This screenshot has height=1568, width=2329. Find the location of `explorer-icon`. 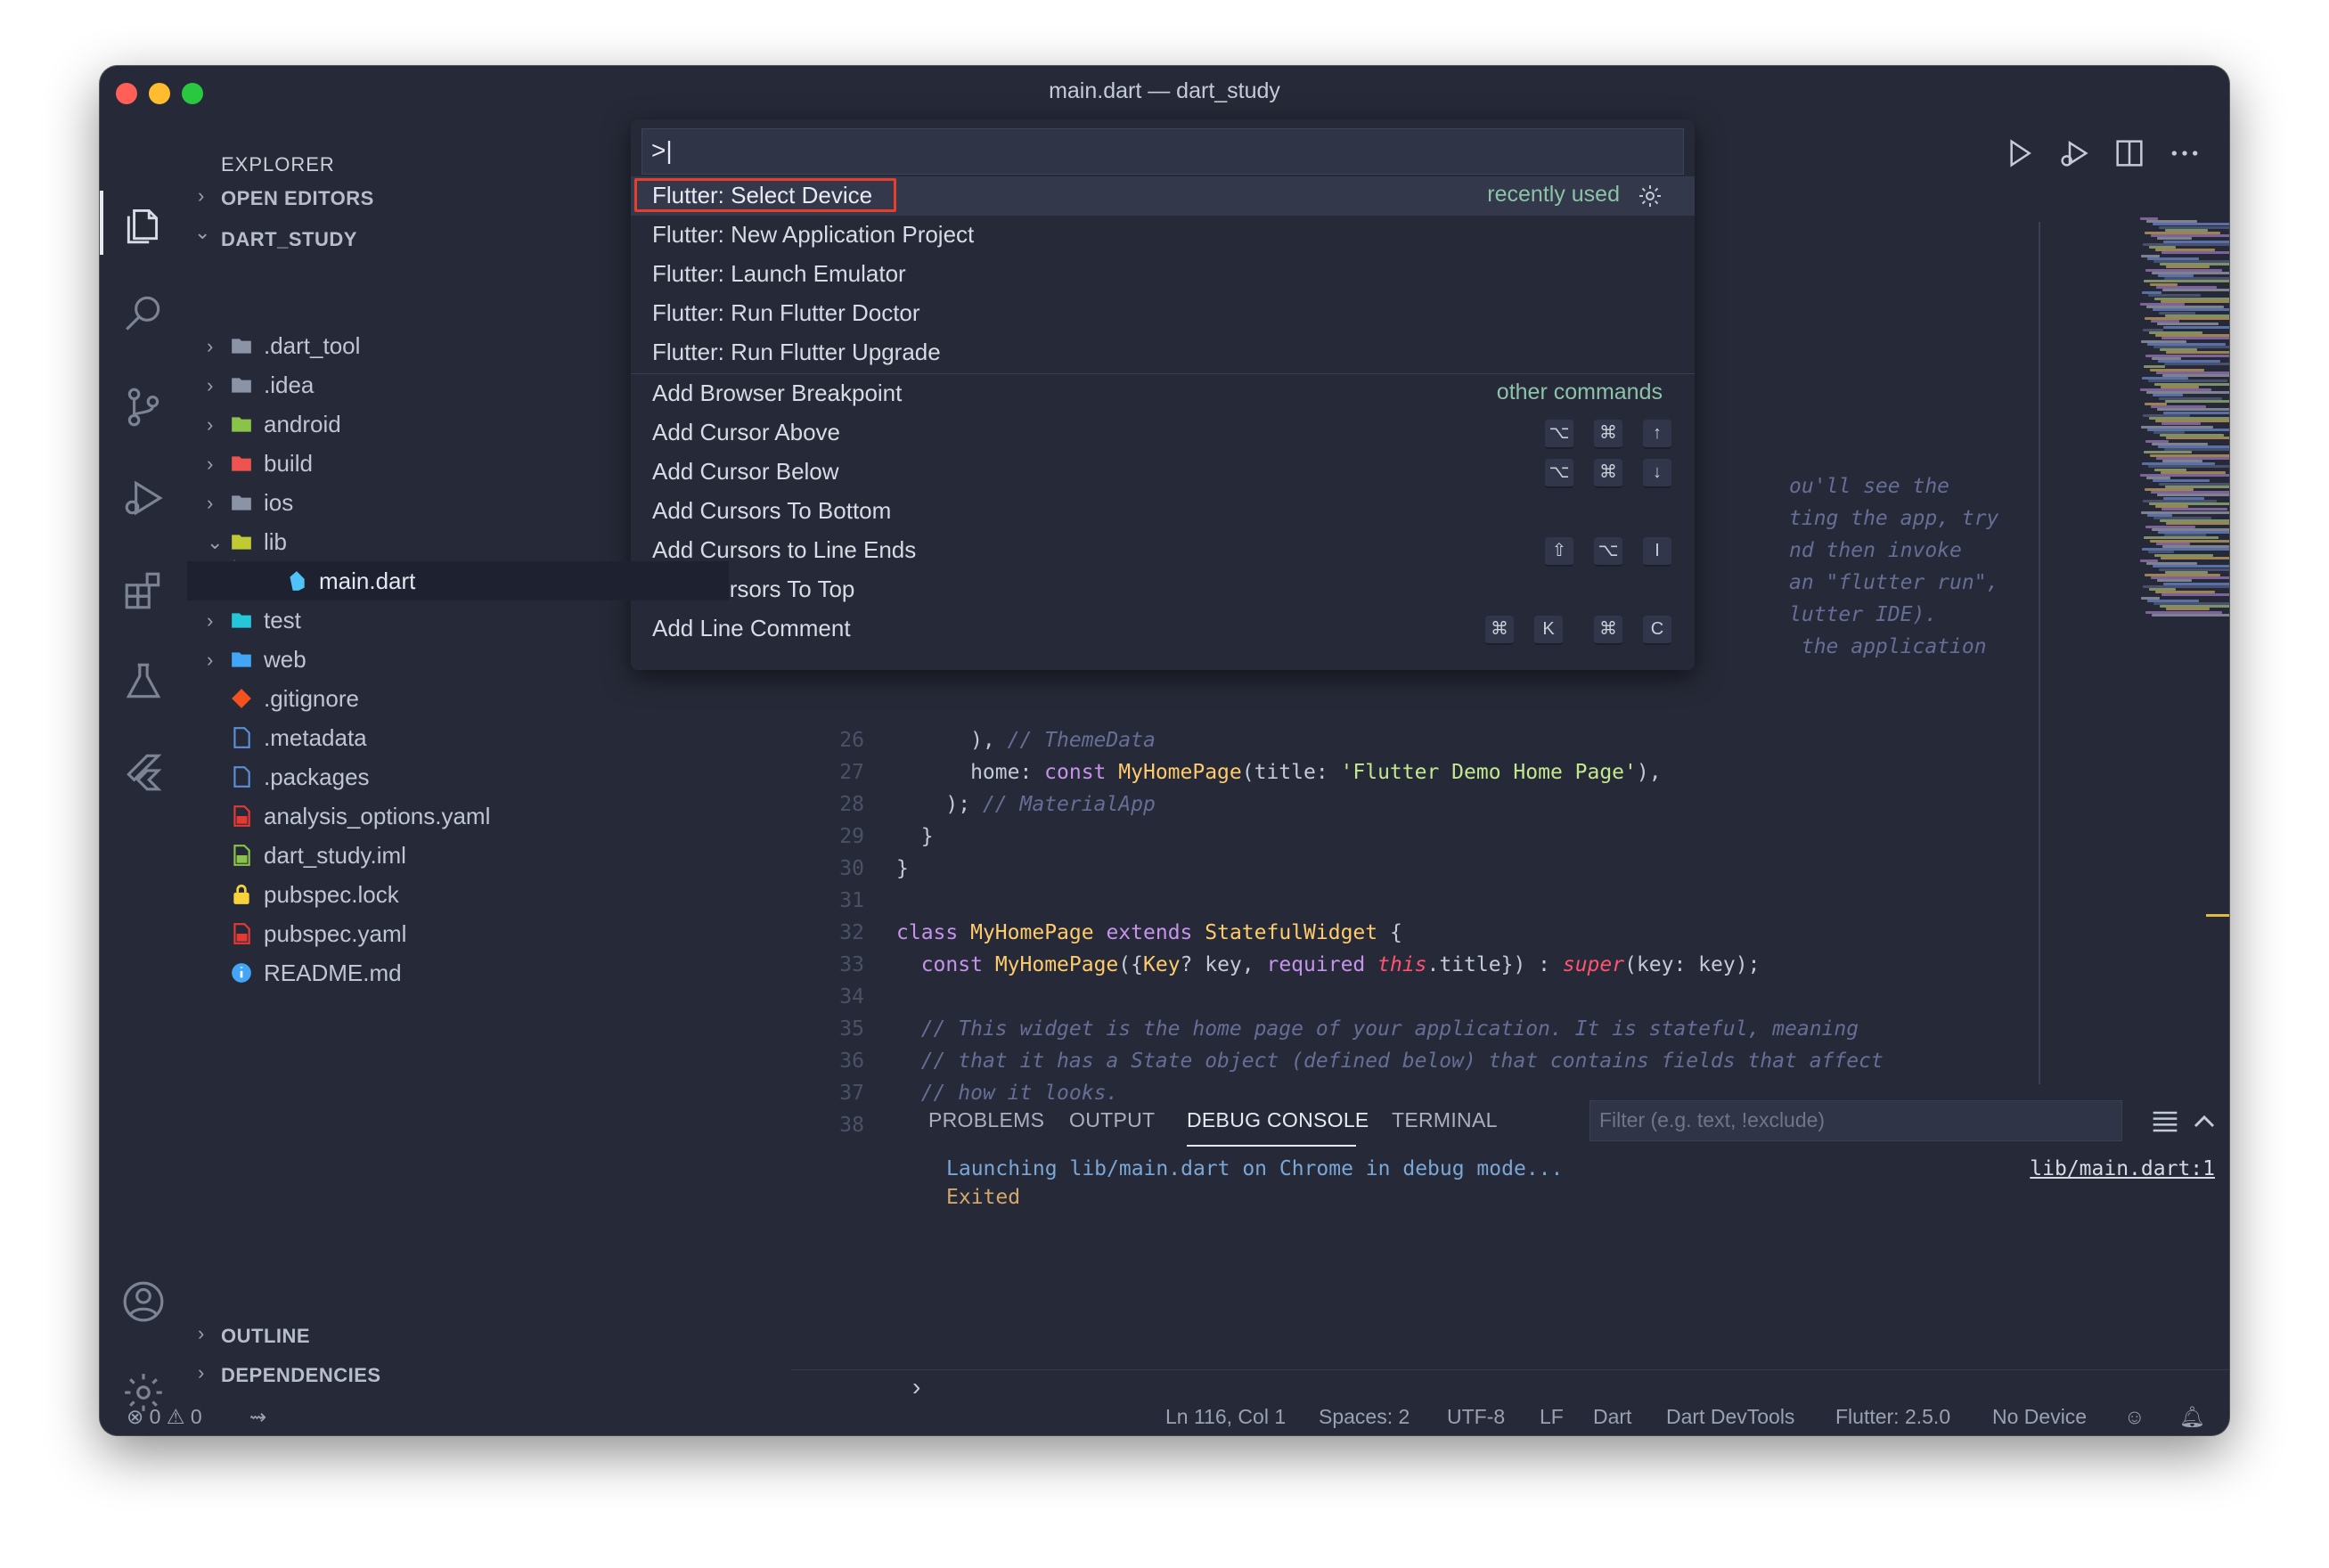

explorer-icon is located at coordinates (144, 223).